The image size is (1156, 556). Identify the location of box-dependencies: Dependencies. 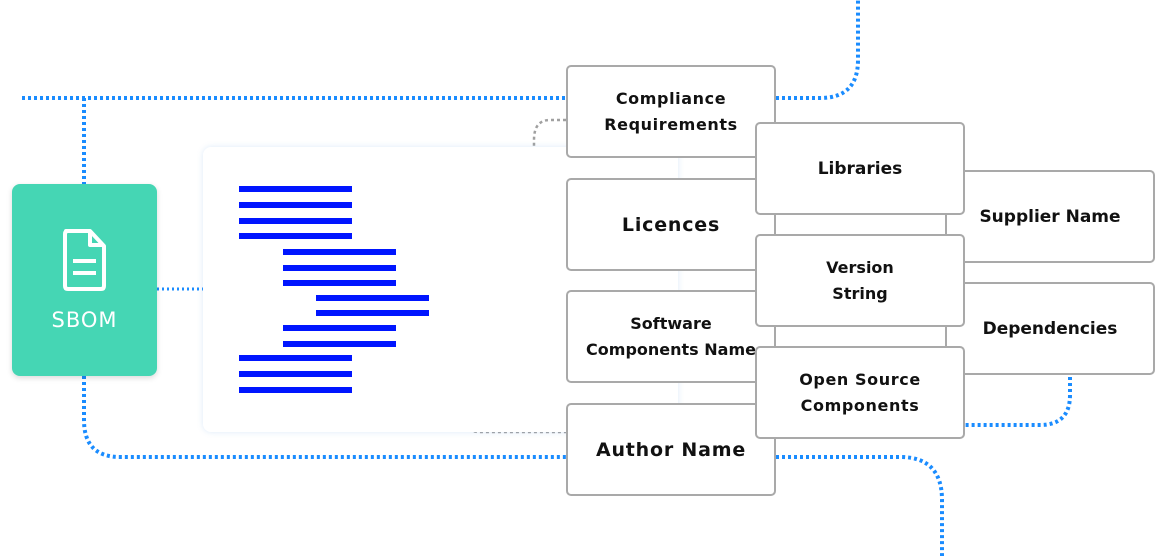
(1050, 328).